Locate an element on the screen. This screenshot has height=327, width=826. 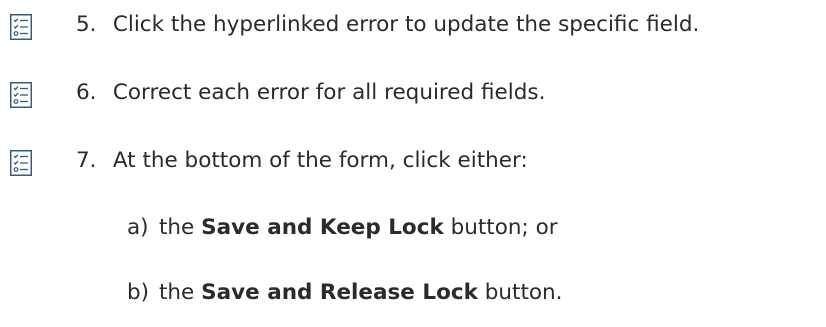
step-text: At the bottom of the form, click either: is located at coordinates (320, 160).